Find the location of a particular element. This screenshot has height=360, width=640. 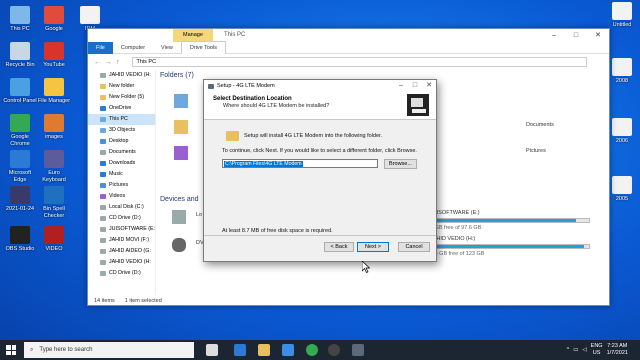

nav-item: New Folder (5) is located at coordinates (121, 97).